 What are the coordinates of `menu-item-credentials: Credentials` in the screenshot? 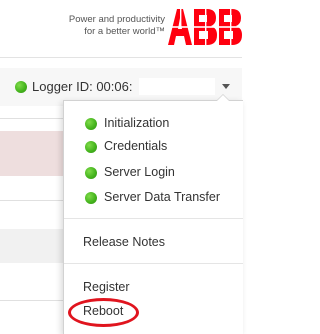 It's located at (153, 147).